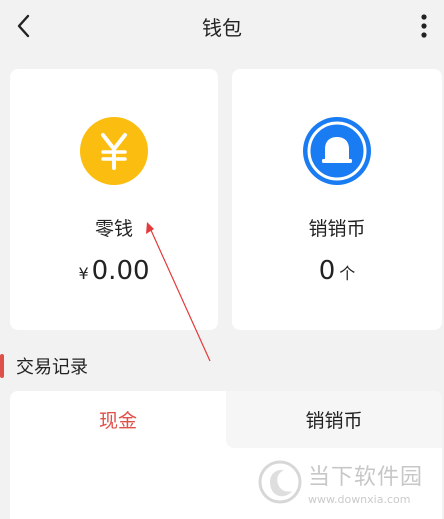 The height and width of the screenshot is (519, 444). What do you see at coordinates (2, 366) in the screenshot?
I see `section-accent-bar` at bounding box center [2, 366].